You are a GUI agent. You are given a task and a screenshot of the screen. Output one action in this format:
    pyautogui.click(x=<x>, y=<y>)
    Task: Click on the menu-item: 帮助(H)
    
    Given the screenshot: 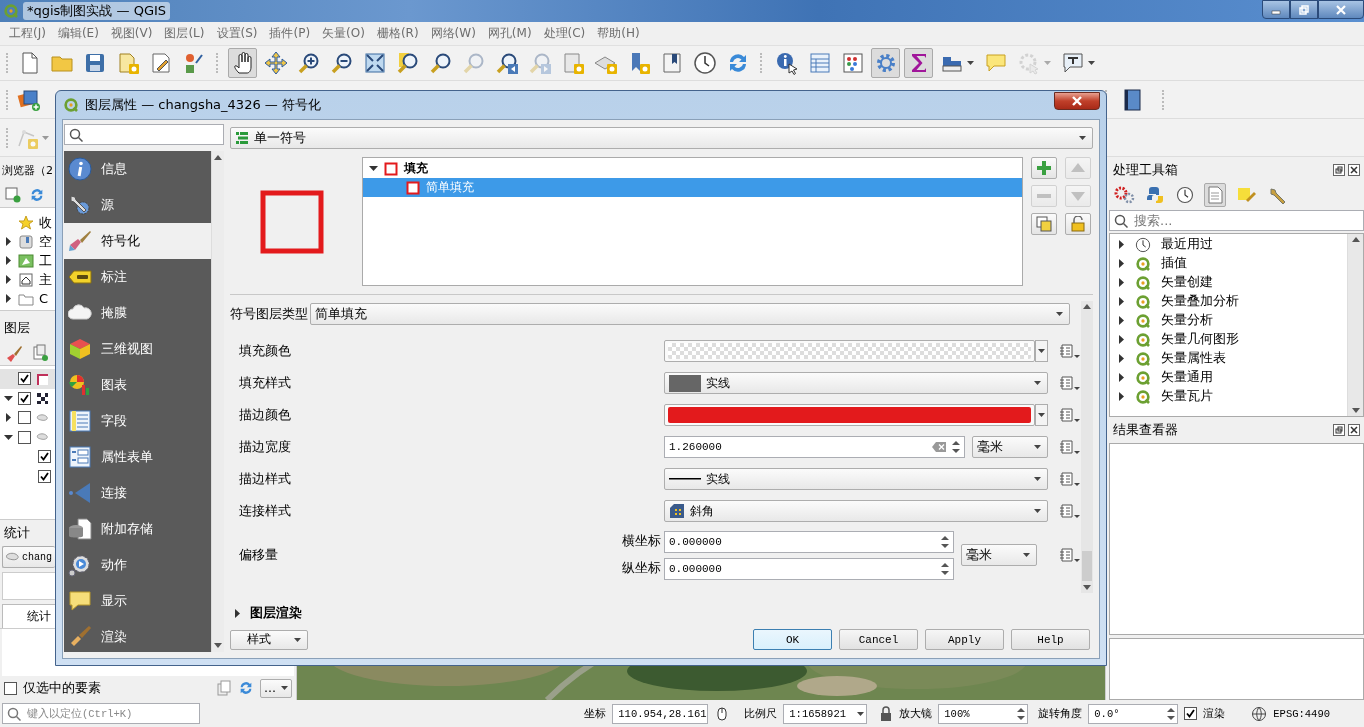 What is the action you would take?
    pyautogui.click(x=618, y=33)
    